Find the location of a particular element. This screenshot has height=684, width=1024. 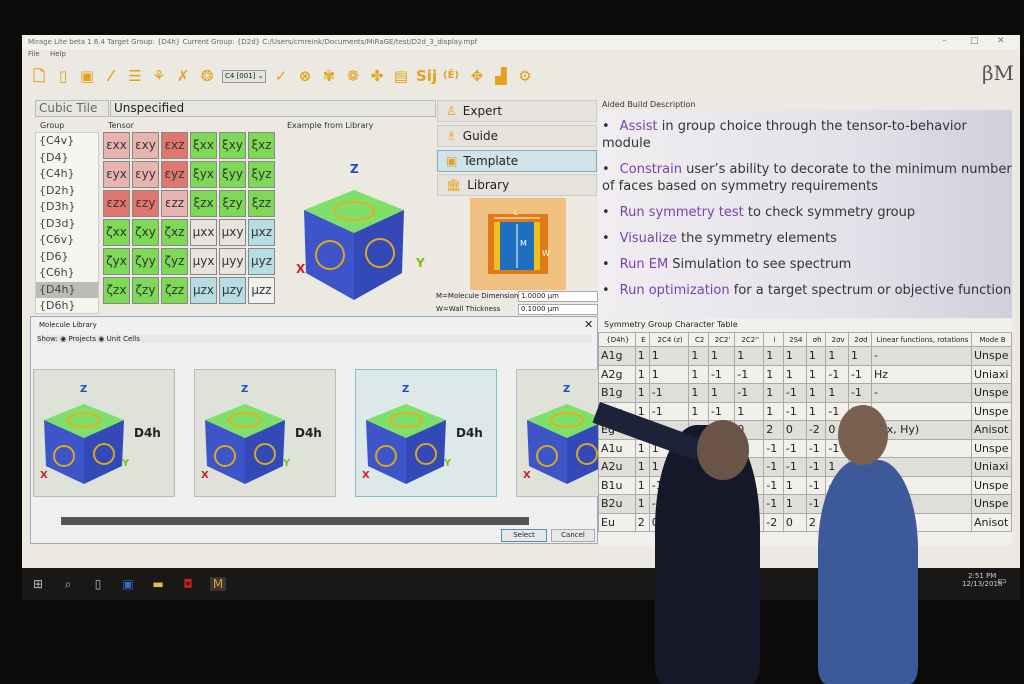

dialog-close-button: ✕ is located at coordinates (588, 324).